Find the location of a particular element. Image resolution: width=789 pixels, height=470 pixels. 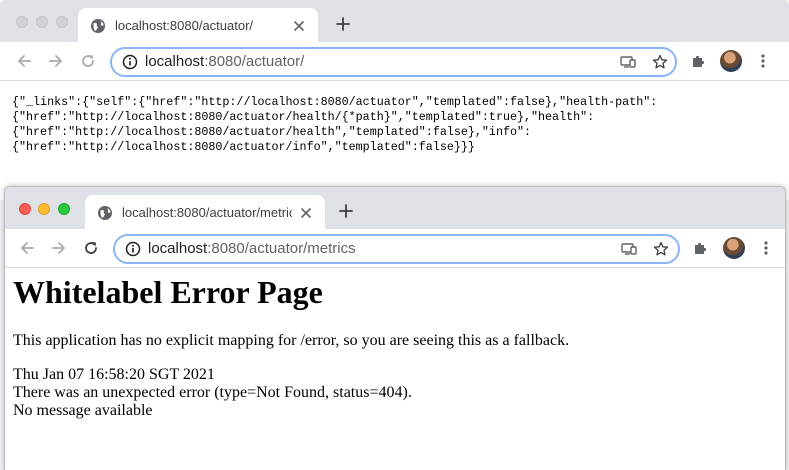

tab-metrics: localhost:8080/actuator/metrics is located at coordinates (205, 212).